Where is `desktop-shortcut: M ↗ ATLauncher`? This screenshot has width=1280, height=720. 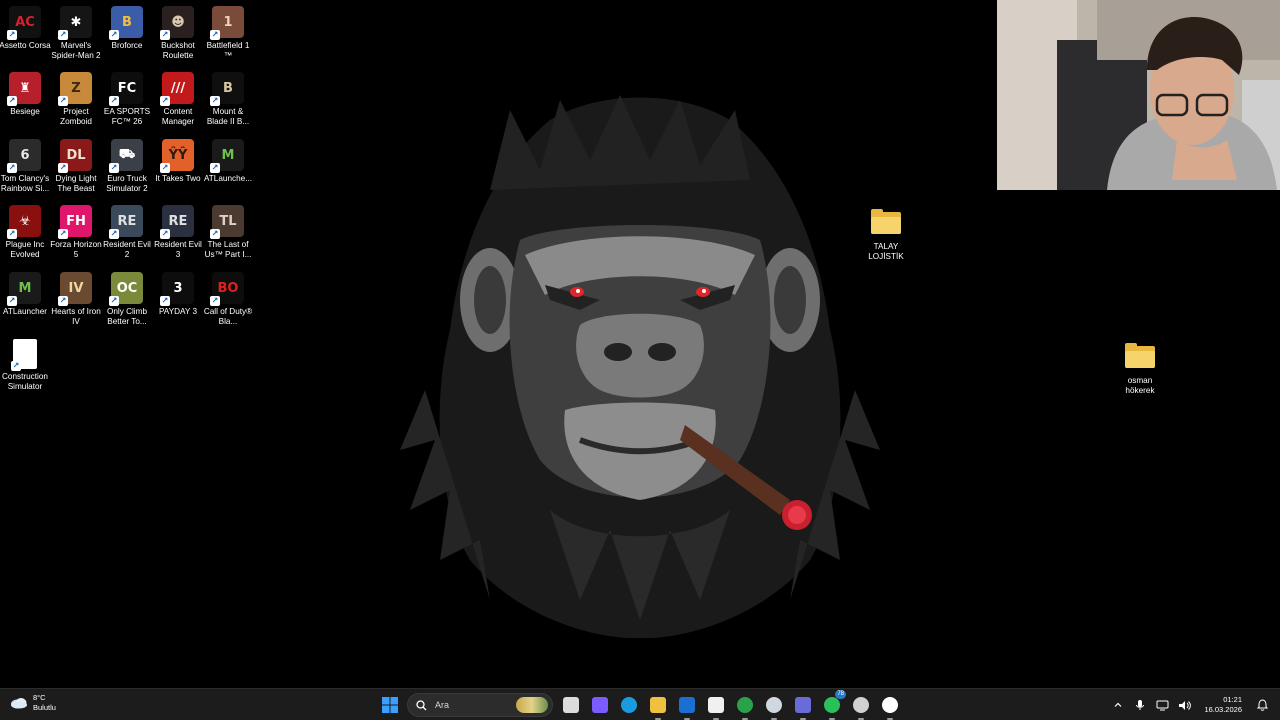
desktop-shortcut: M ↗ ATLauncher is located at coordinates (25, 303).